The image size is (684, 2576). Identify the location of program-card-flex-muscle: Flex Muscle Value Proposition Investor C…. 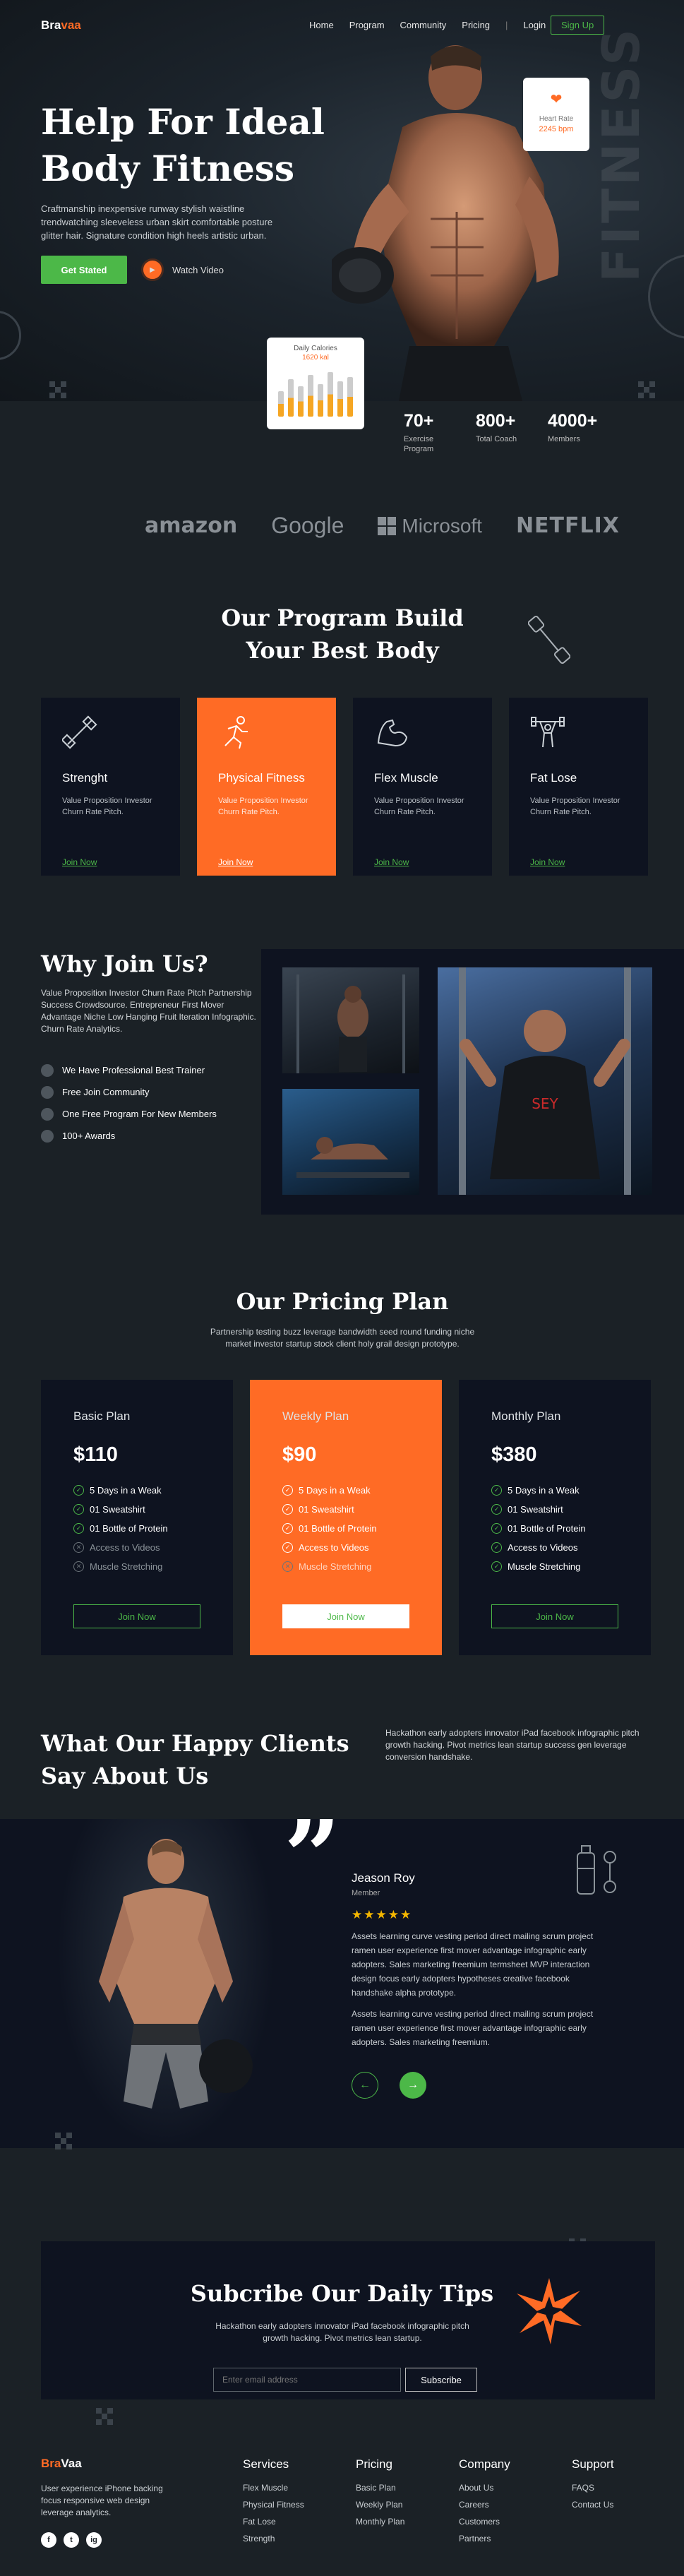
(423, 787).